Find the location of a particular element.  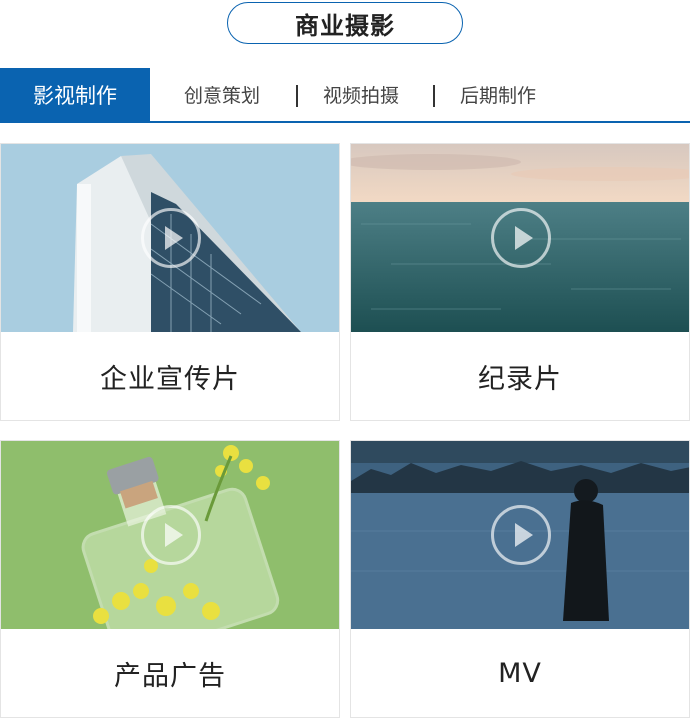

thumbnail-figure-lake is located at coordinates (520, 535).